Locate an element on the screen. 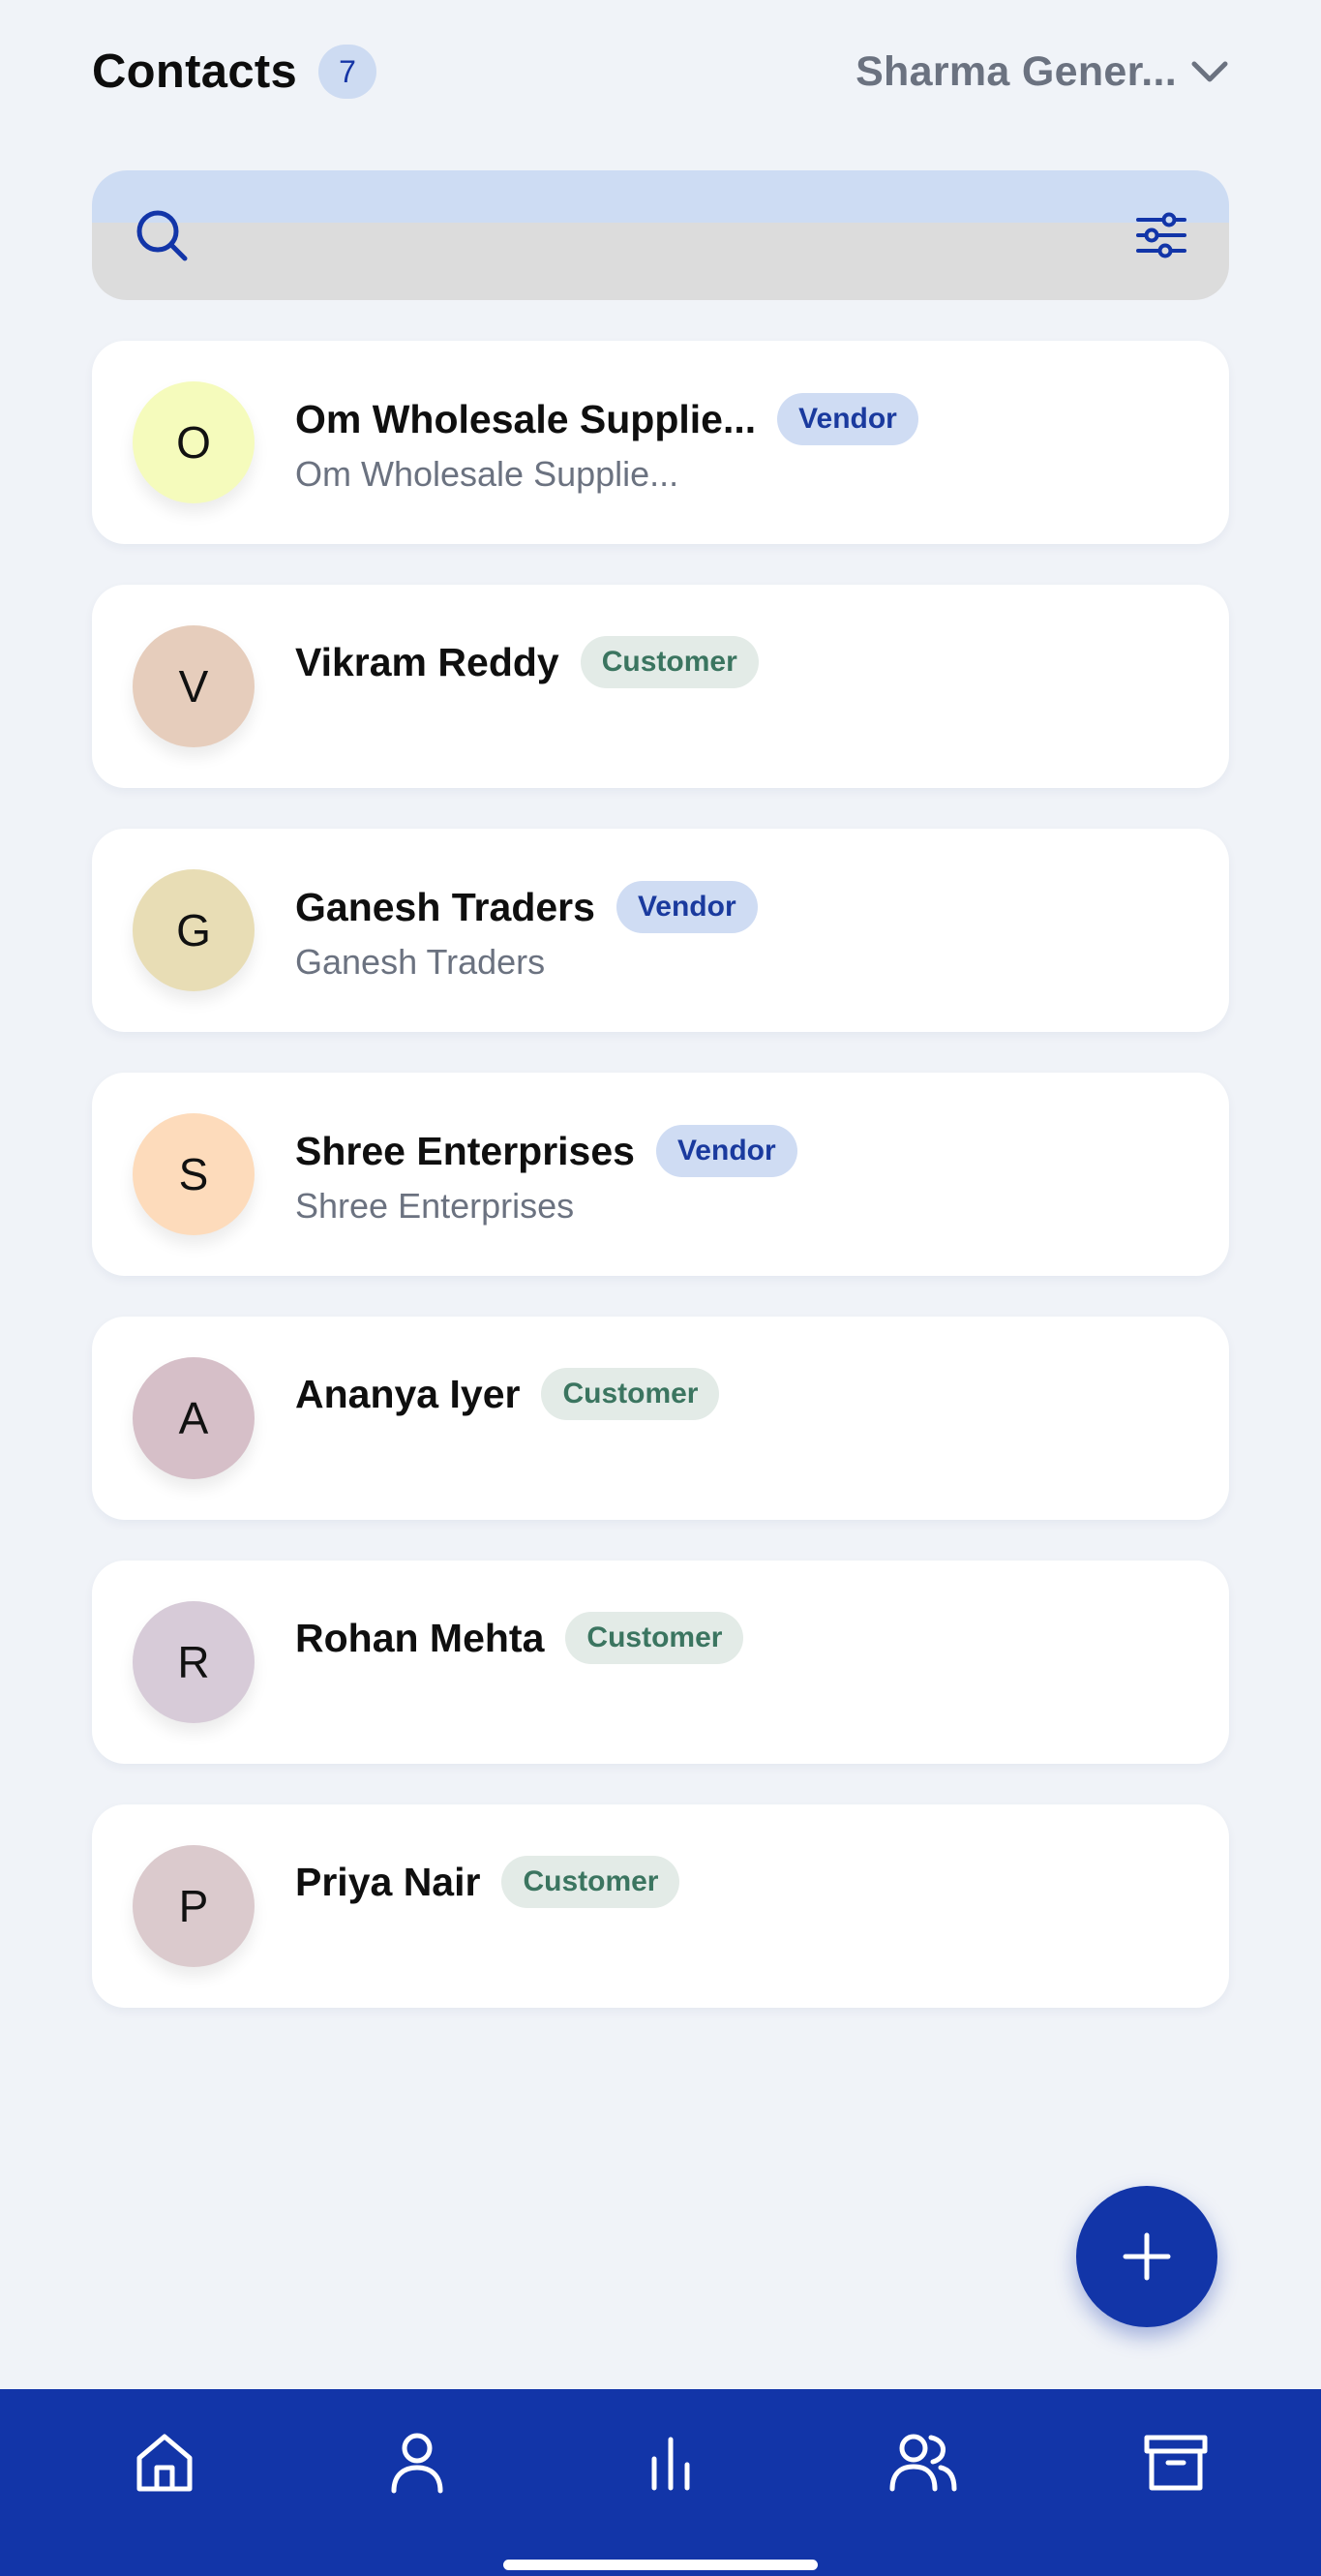  search-icon is located at coordinates (162, 235).